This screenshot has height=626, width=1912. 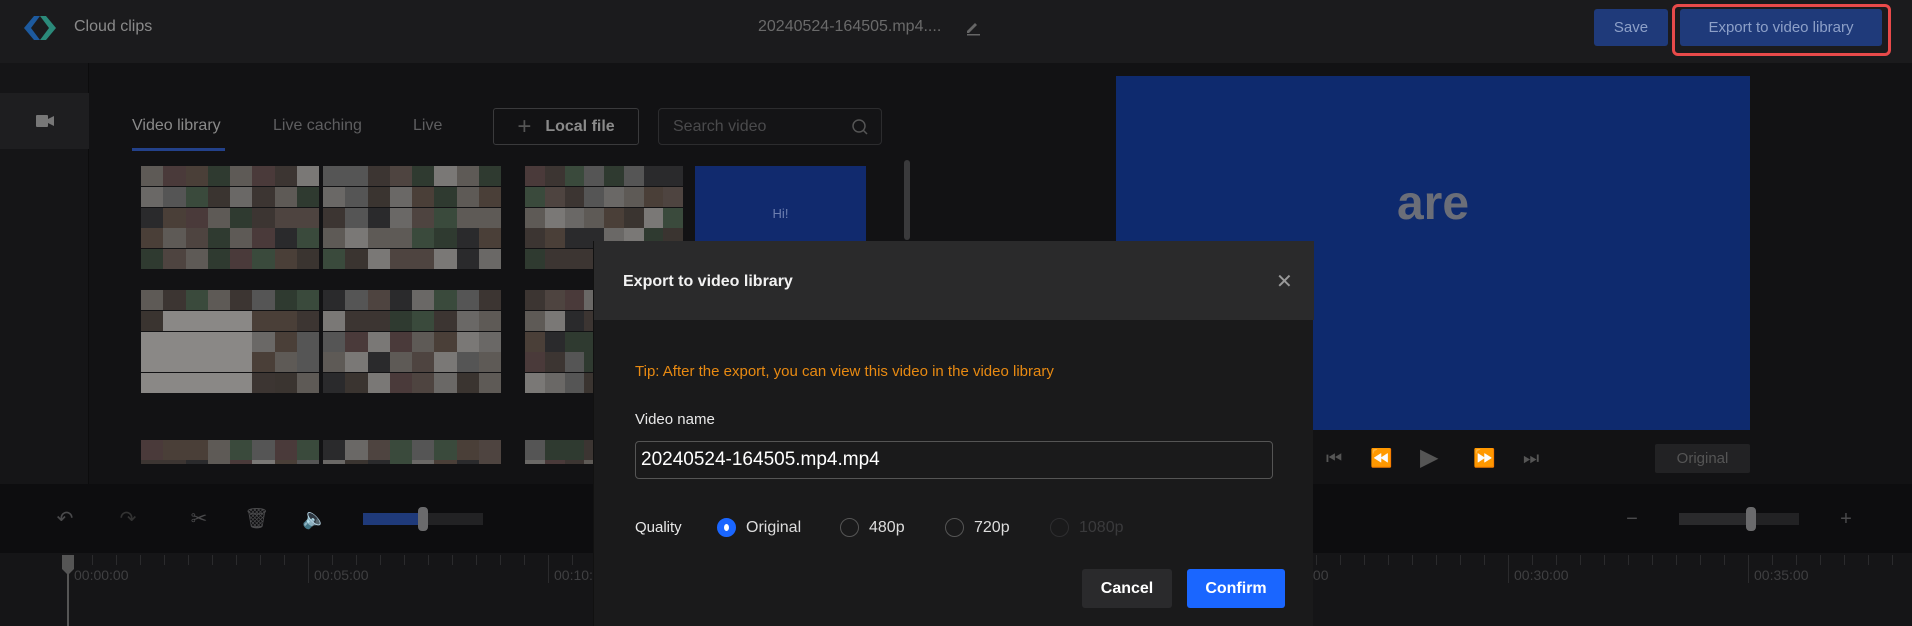 What do you see at coordinates (1632, 519) in the screenshot?
I see `zoom-out-icon: −` at bounding box center [1632, 519].